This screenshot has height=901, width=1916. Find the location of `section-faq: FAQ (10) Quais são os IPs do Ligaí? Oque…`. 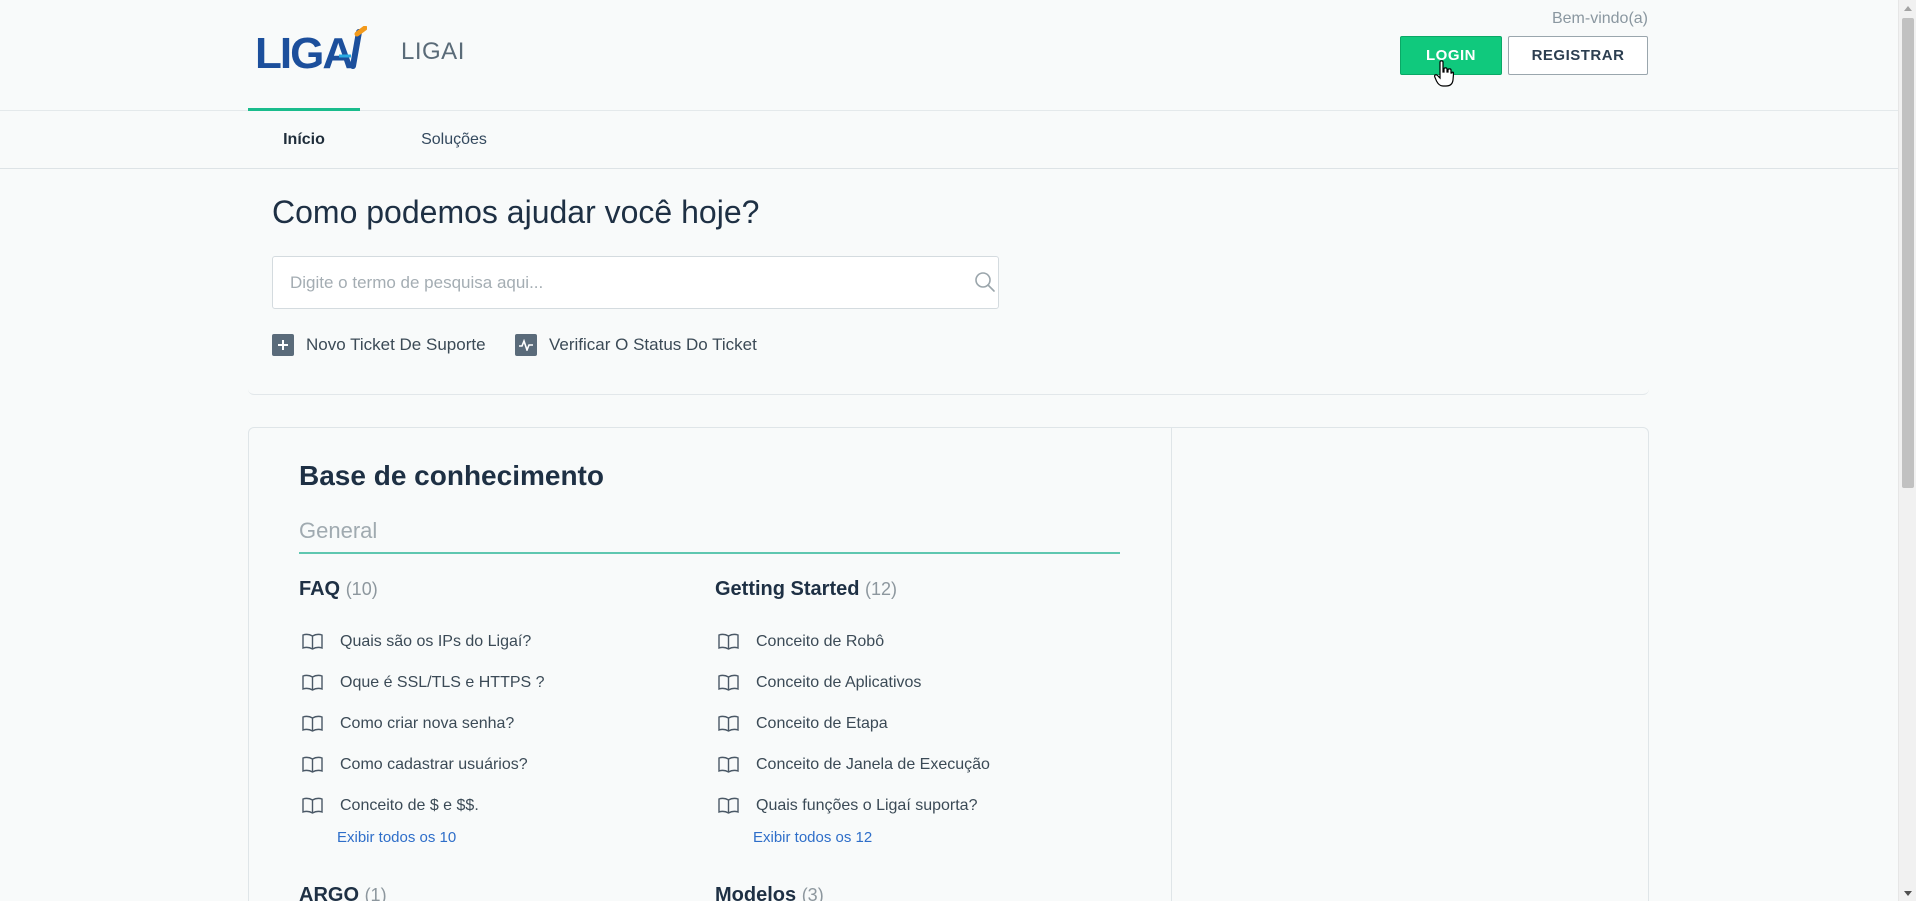

section-faq: FAQ (10) Quais são os IPs do Ligaí? Oque… is located at coordinates (499, 714).